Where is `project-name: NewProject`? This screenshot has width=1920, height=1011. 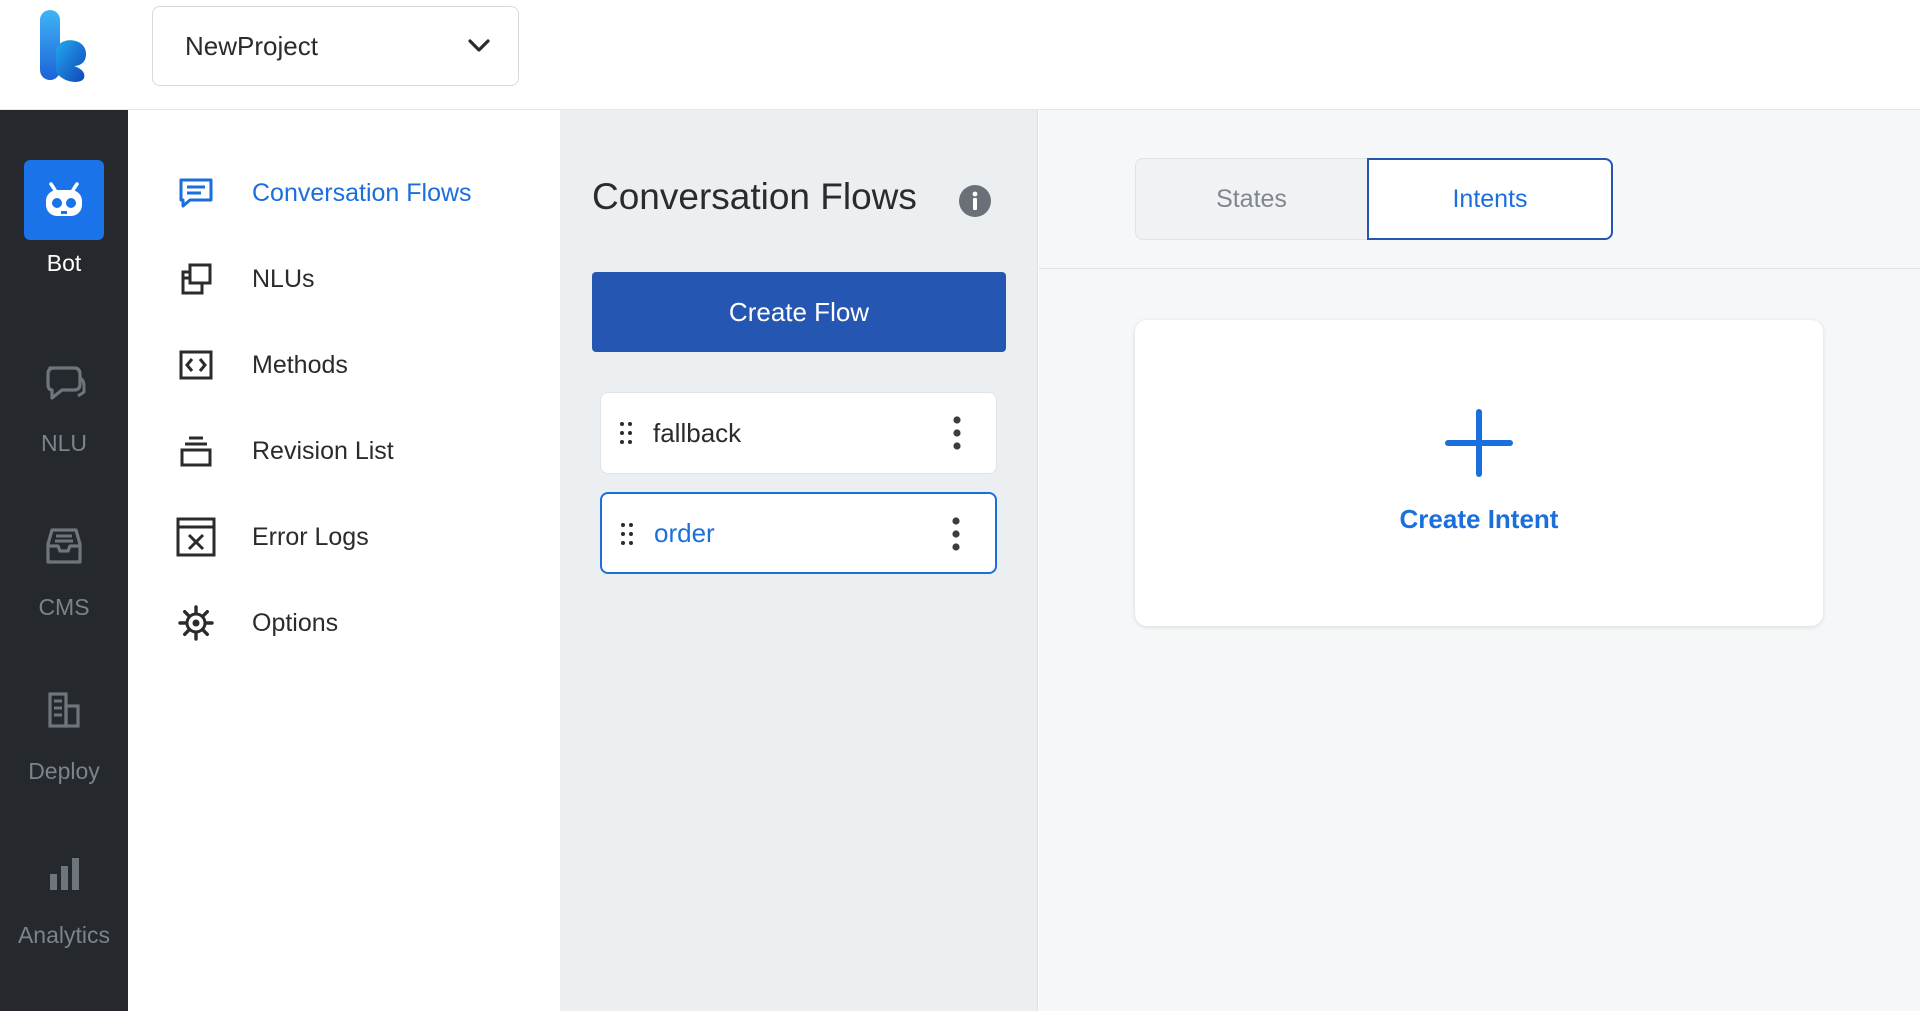 project-name: NewProject is located at coordinates (251, 45).